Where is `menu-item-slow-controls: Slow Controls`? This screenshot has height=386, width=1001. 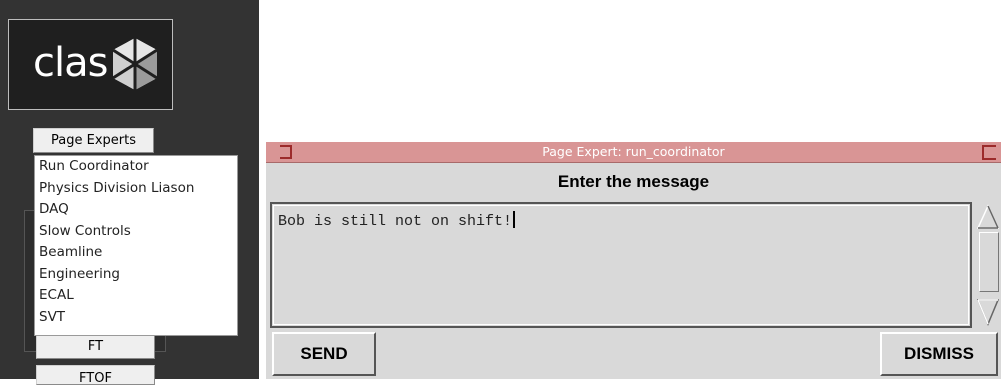 menu-item-slow-controls: Slow Controls is located at coordinates (136, 232).